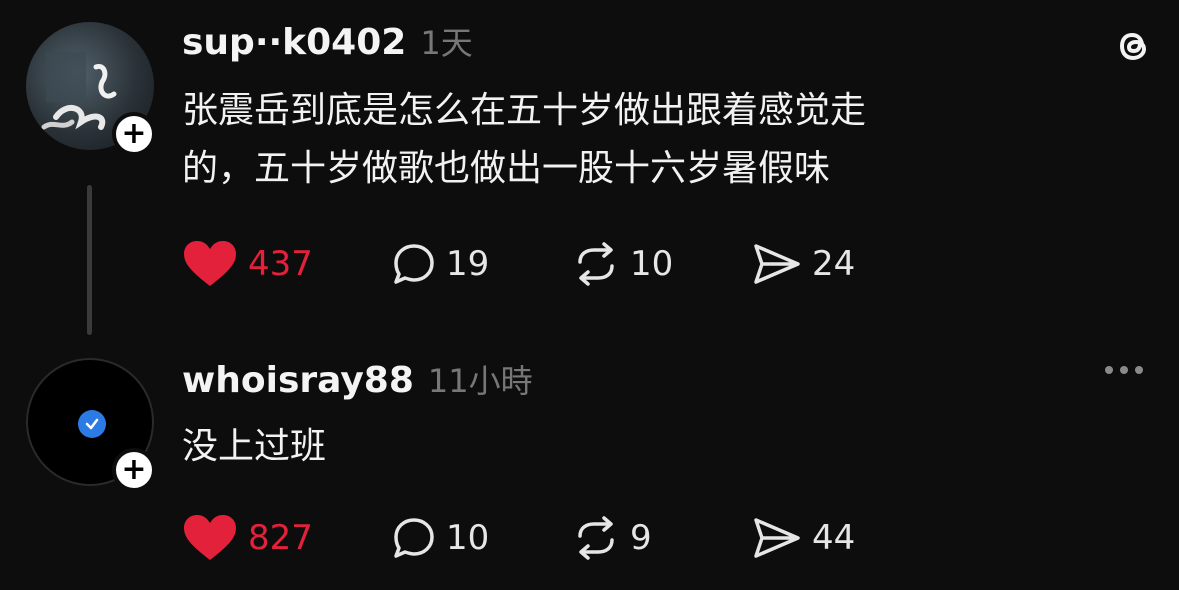 The width and height of the screenshot is (1179, 590). What do you see at coordinates (446, 43) in the screenshot?
I see `timestamp: 1天` at bounding box center [446, 43].